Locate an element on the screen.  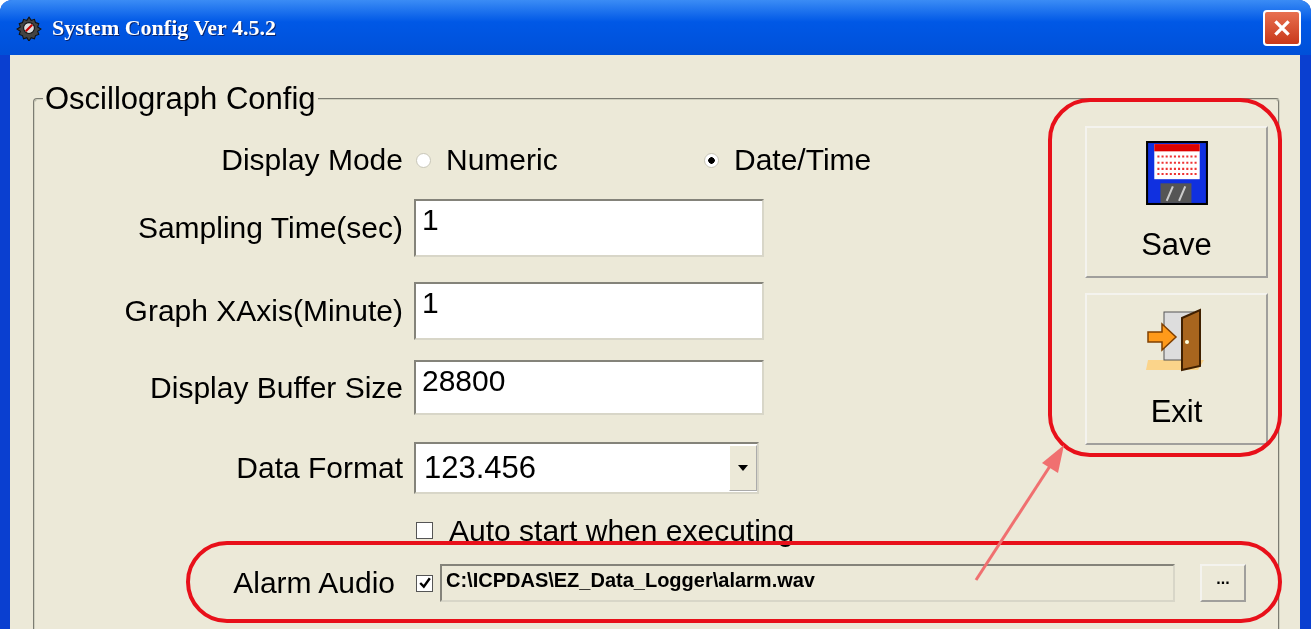
close-button is located at coordinates (1282, 27).